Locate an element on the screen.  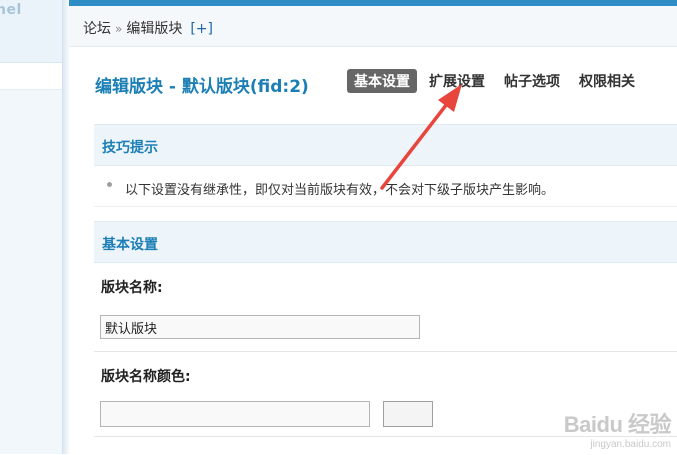
tab-permissions: 权限相关 is located at coordinates (607, 81).